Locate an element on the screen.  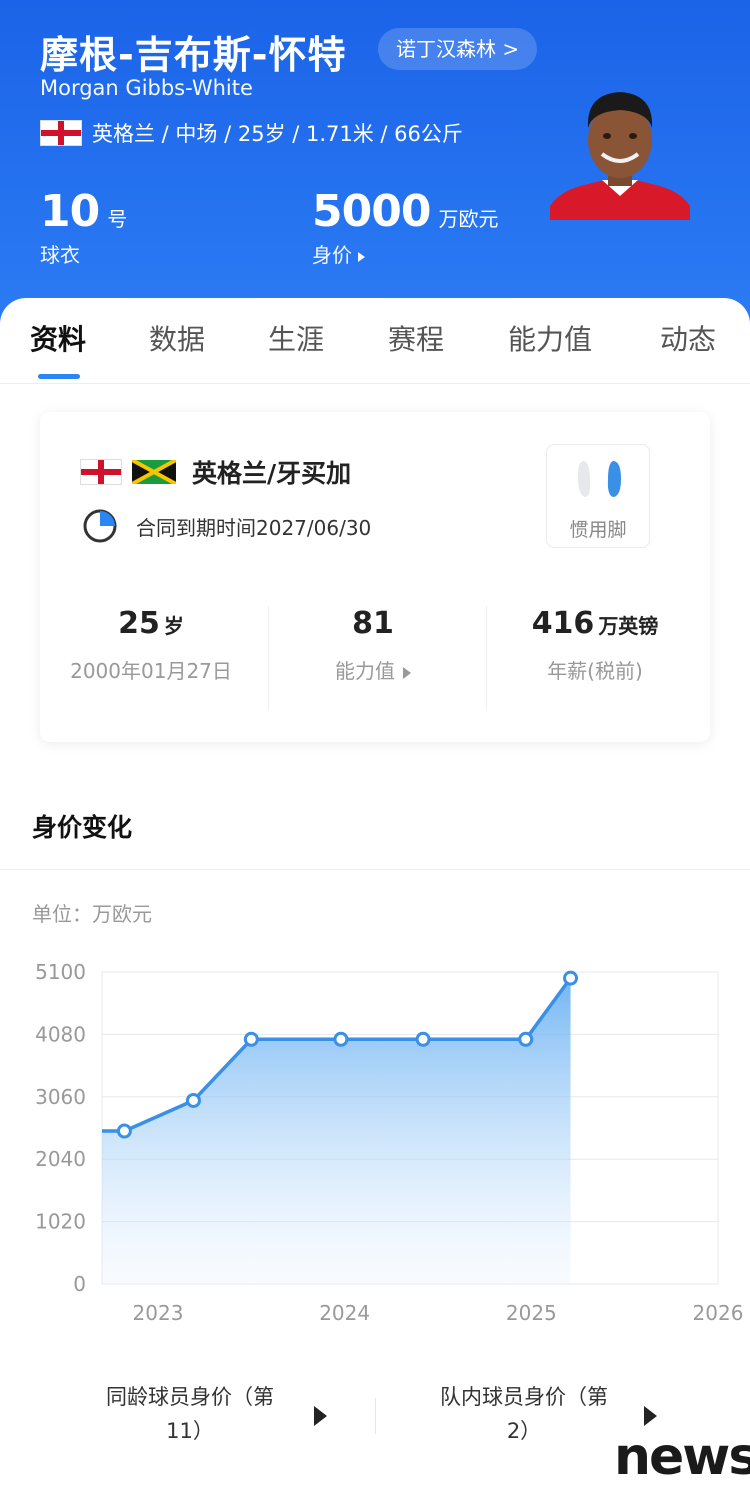
nationality-row: 英格兰/牙买加 is located at coordinates (215, 472).